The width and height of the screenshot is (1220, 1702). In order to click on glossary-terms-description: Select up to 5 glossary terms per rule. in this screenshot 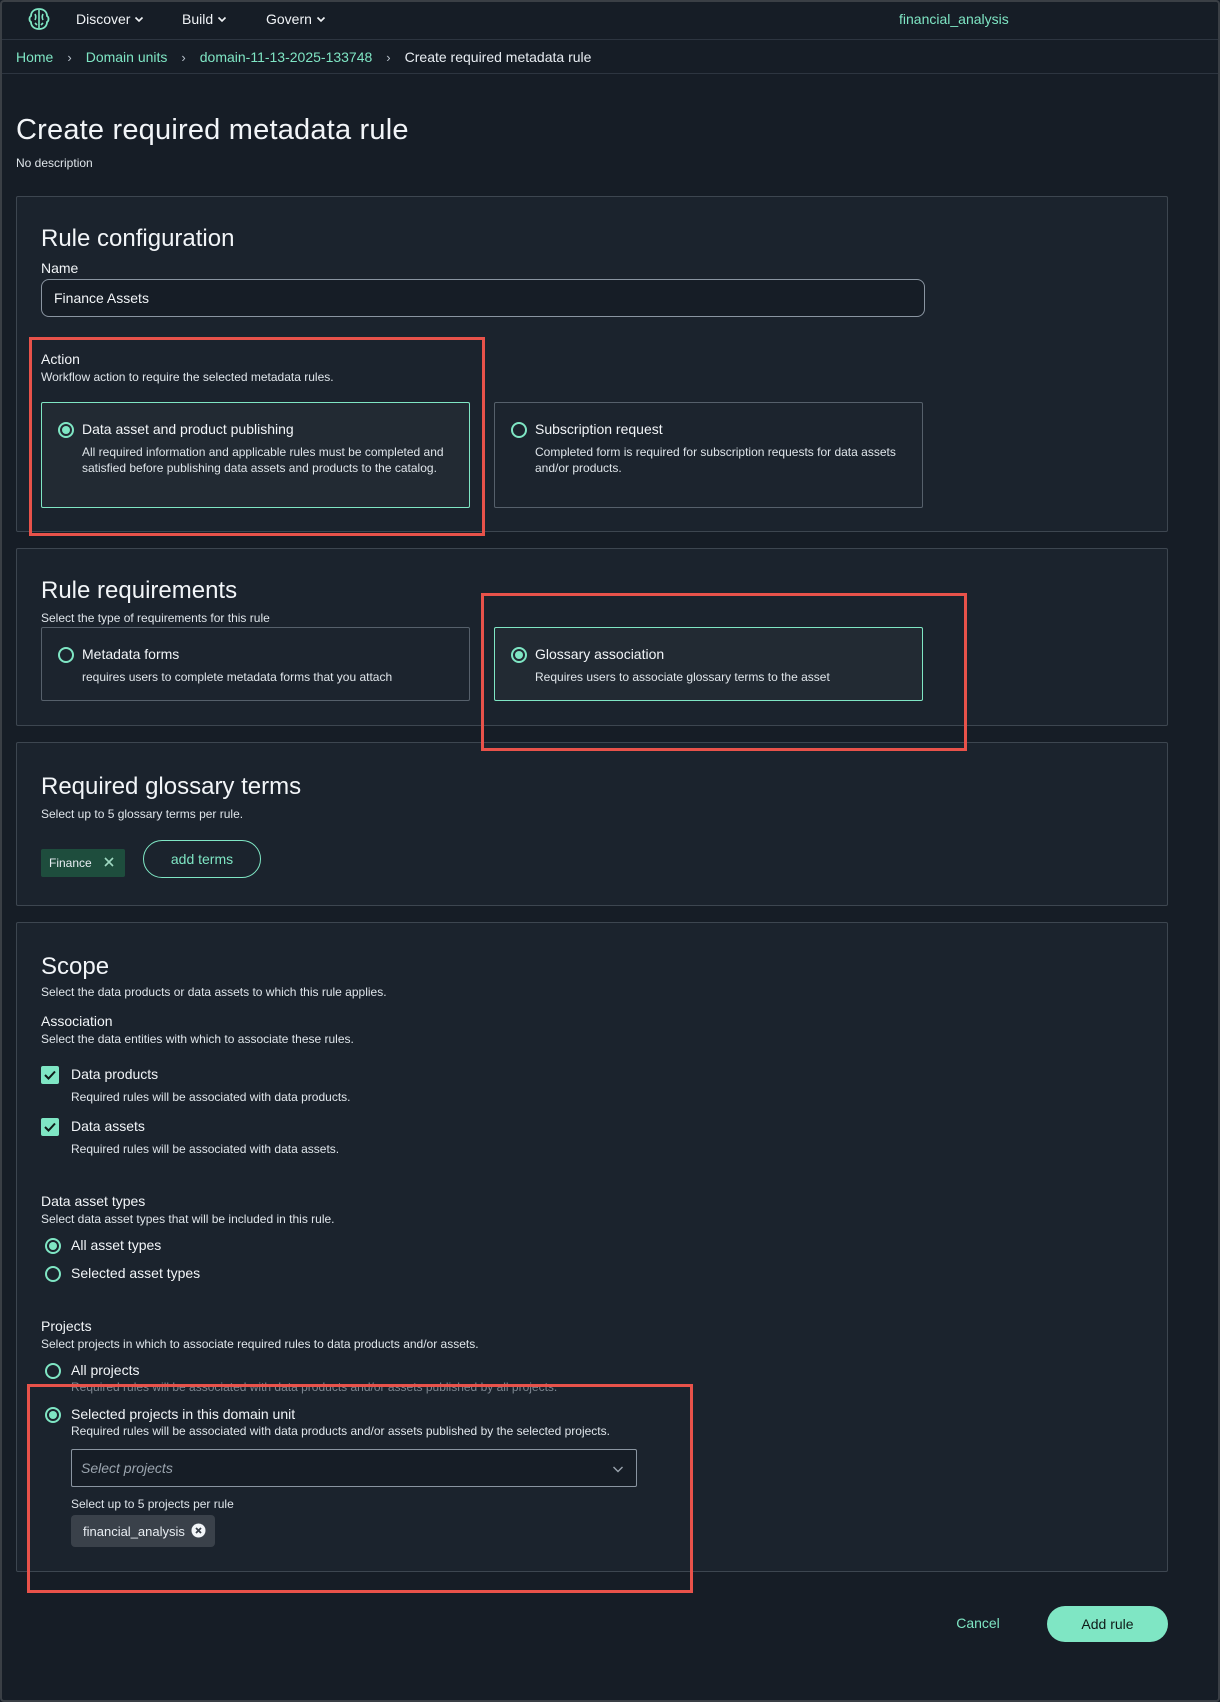, I will do `click(142, 814)`.